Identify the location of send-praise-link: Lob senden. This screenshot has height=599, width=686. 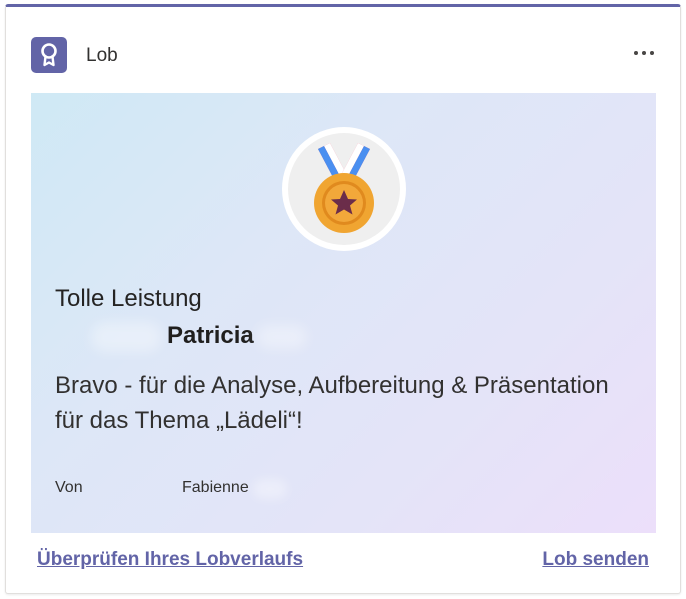
(595, 560).